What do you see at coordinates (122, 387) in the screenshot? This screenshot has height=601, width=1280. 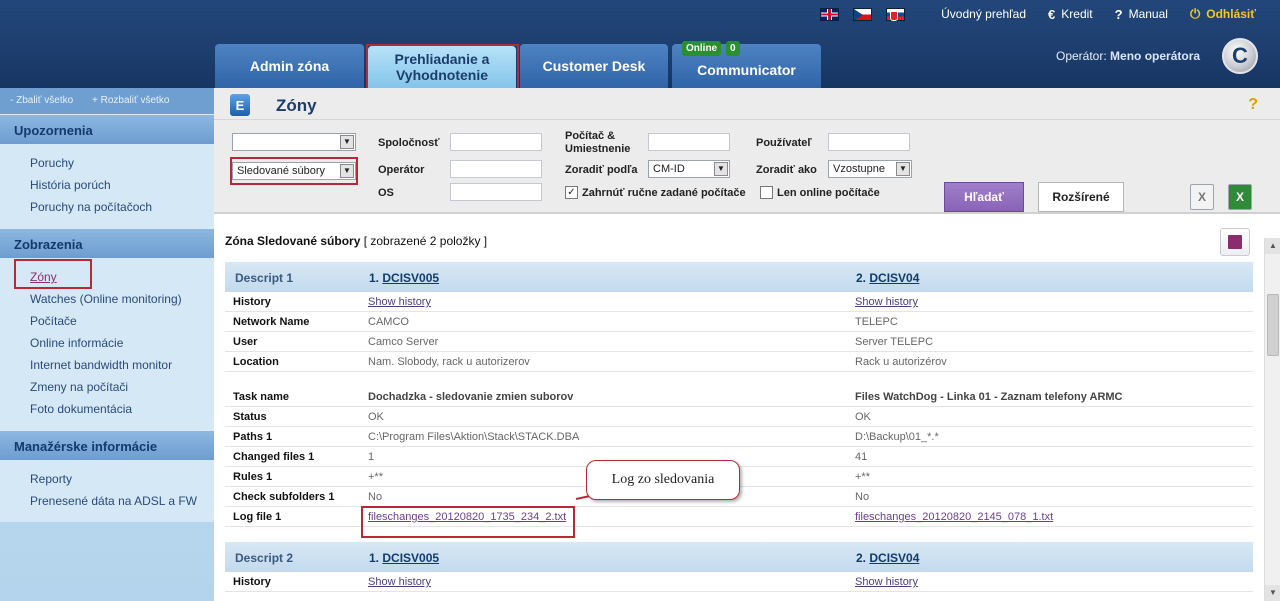 I see `sidebar-item-computer-changes: Zmeny na počítači` at bounding box center [122, 387].